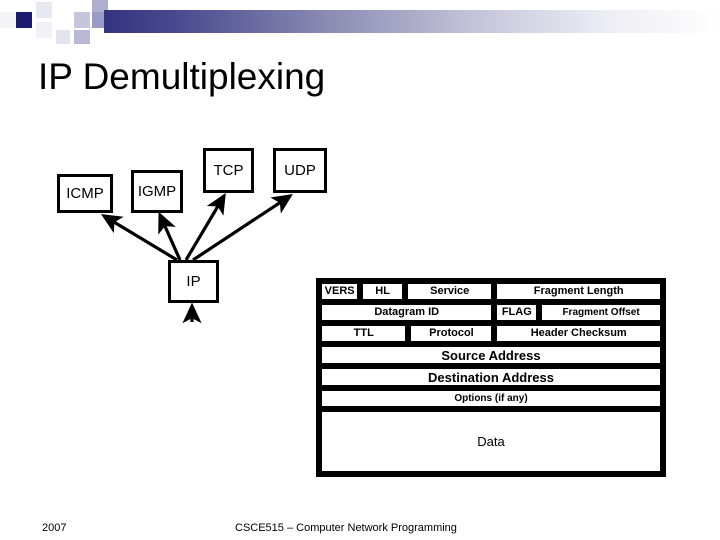 This screenshot has height=540, width=720. I want to click on protocol-box-icmp-label: ICMP, so click(85, 193).